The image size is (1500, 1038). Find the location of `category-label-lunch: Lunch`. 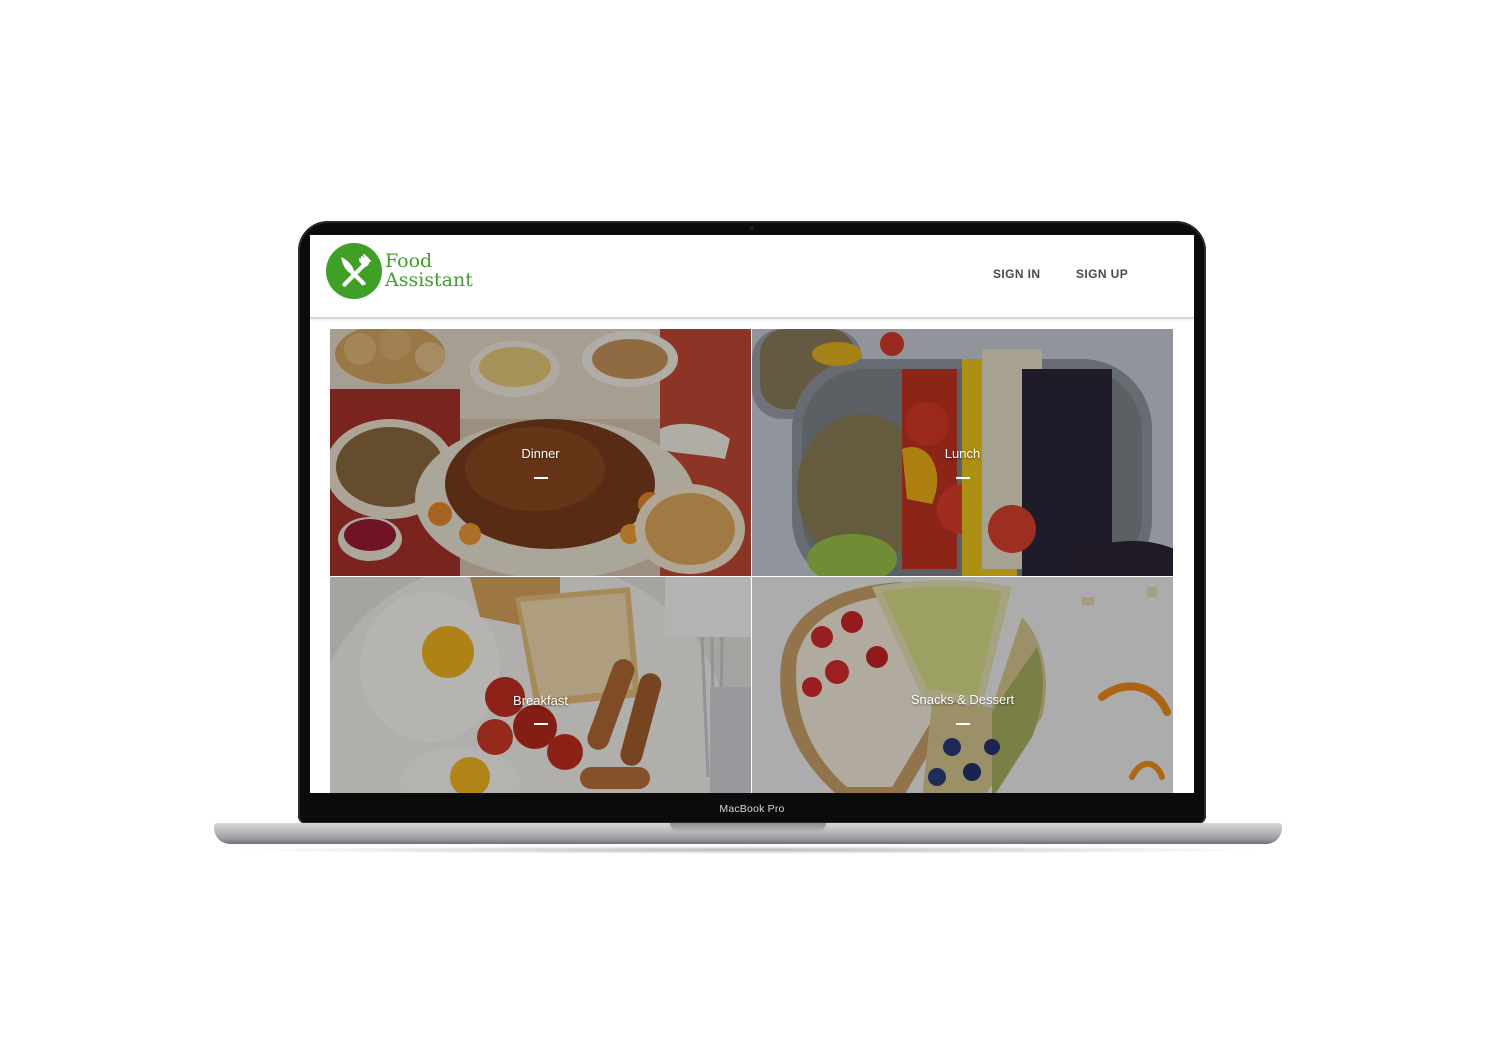

category-label-lunch: Lunch is located at coordinates (962, 453).